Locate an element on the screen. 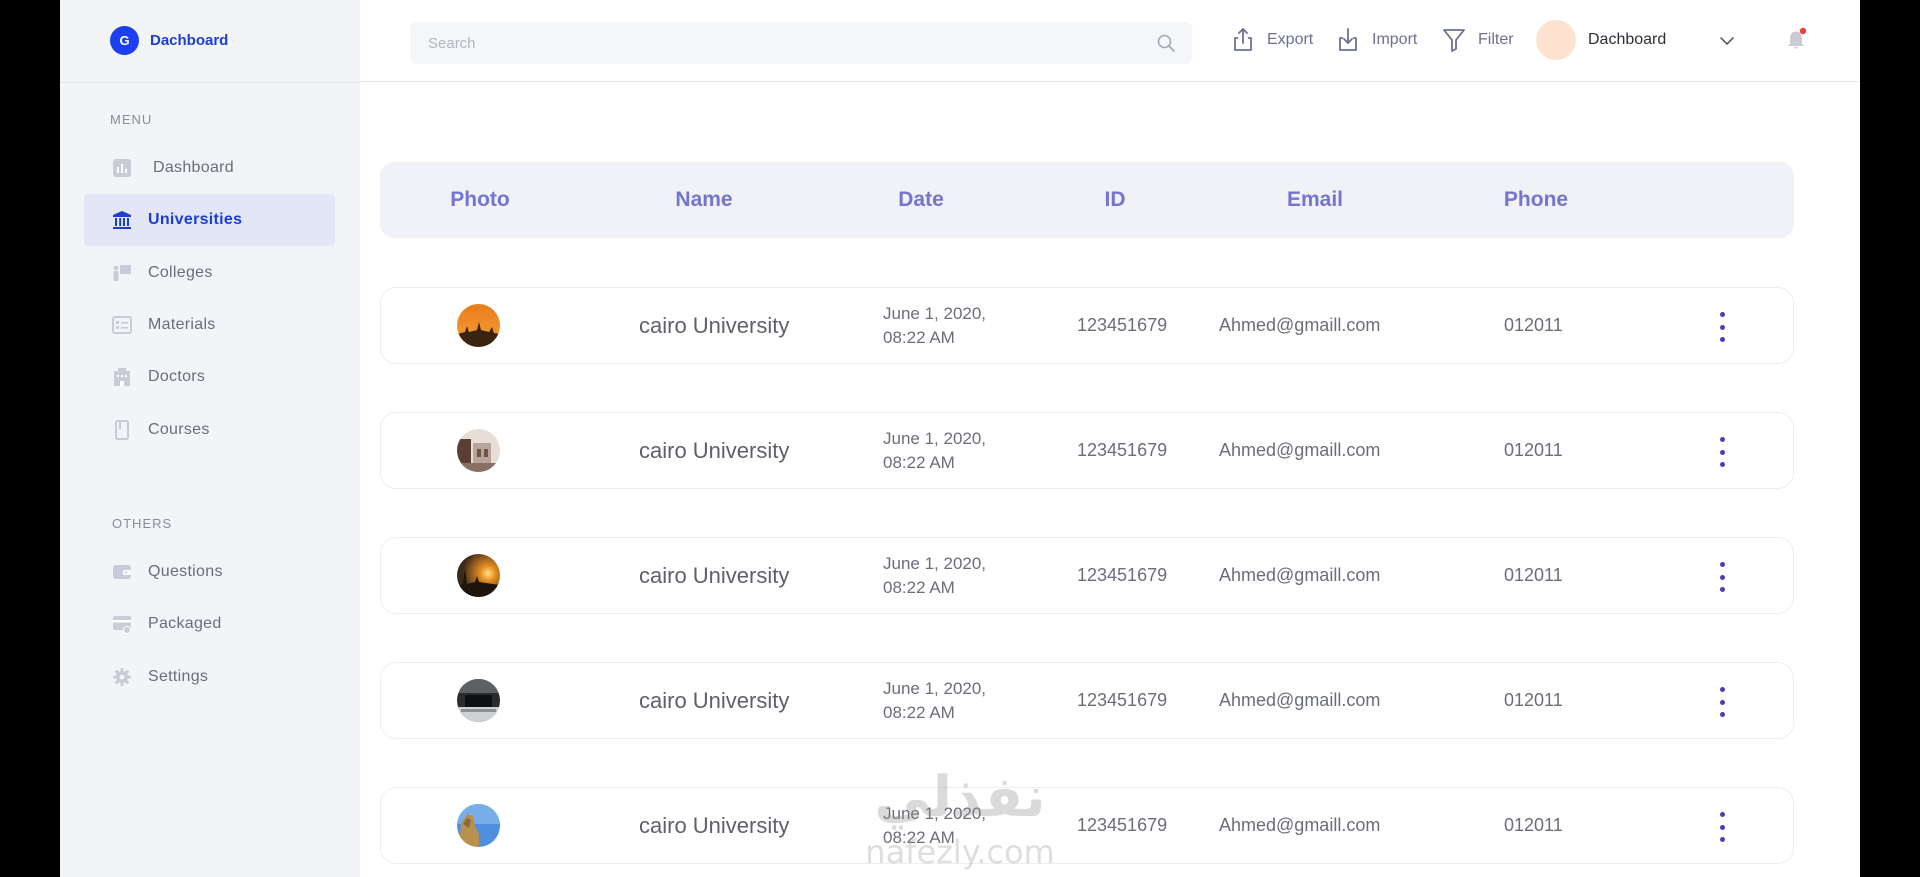 The image size is (1920, 877). filter-label: Filter is located at coordinates (1496, 39).